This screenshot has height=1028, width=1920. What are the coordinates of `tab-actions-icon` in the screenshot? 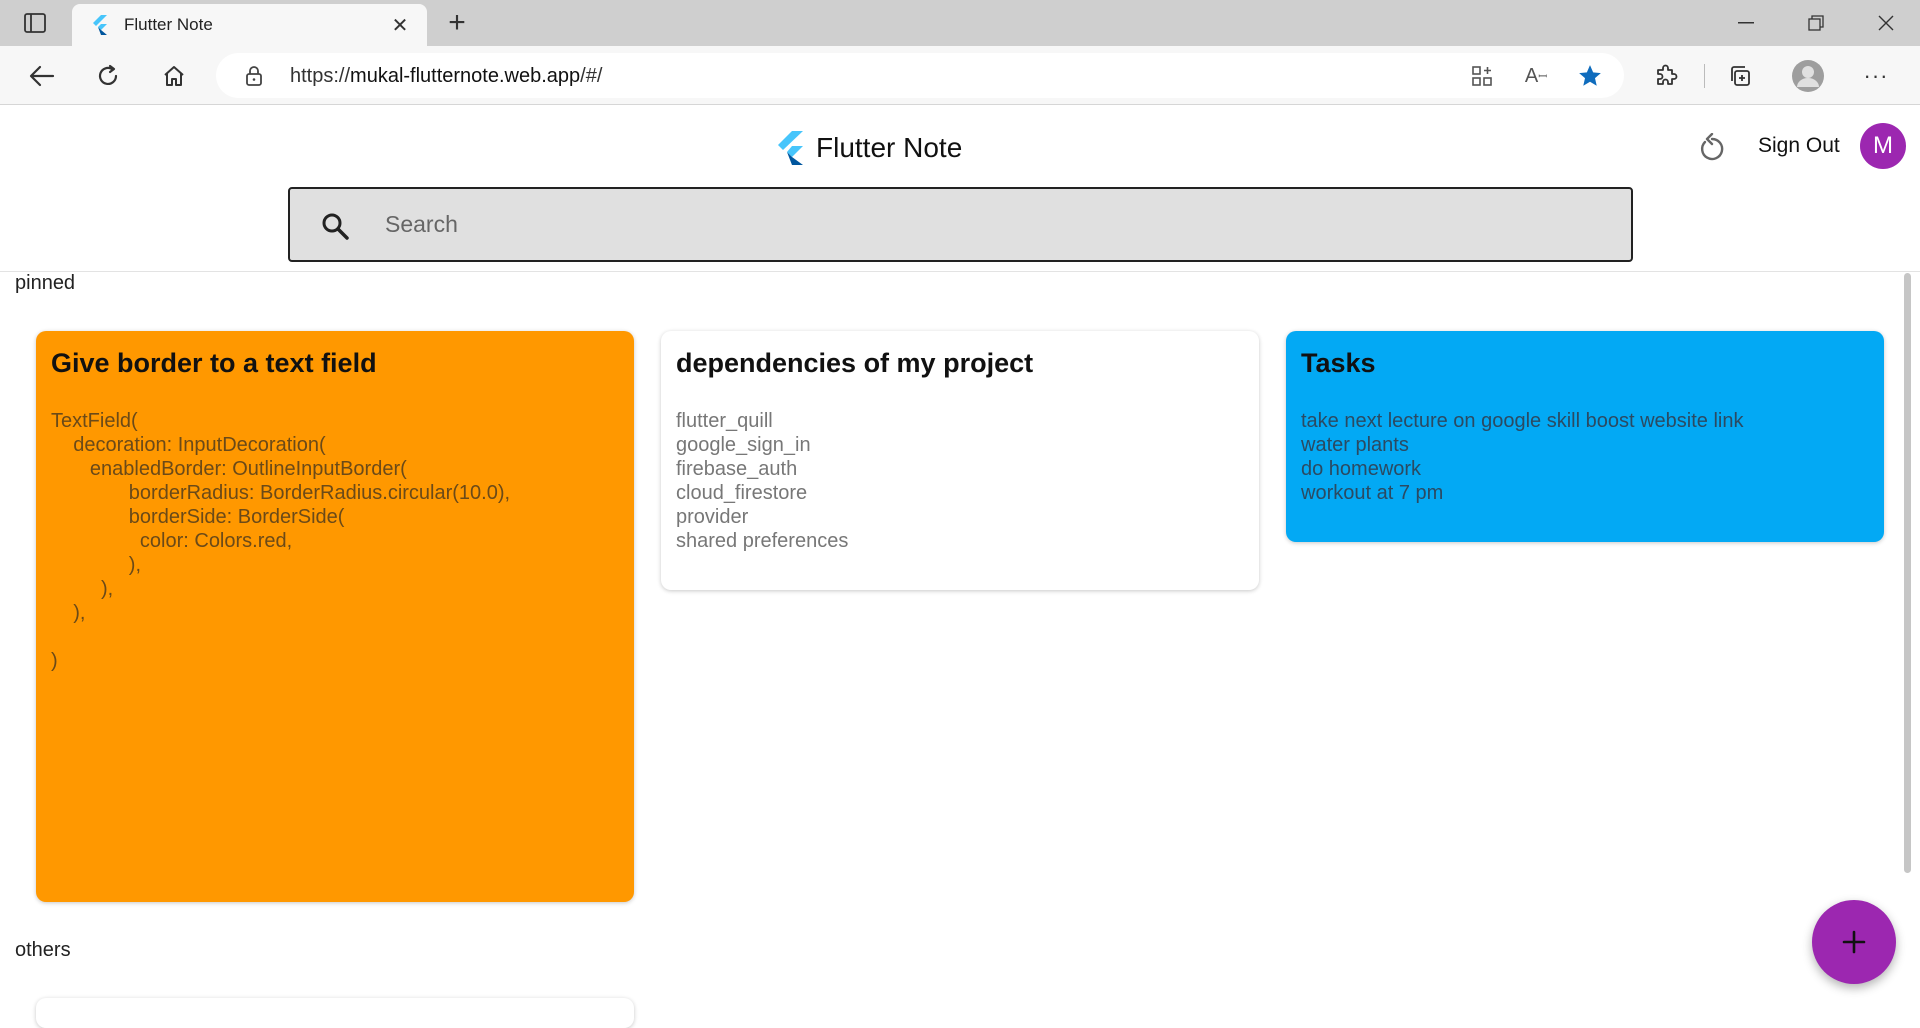 It's located at (35, 23).